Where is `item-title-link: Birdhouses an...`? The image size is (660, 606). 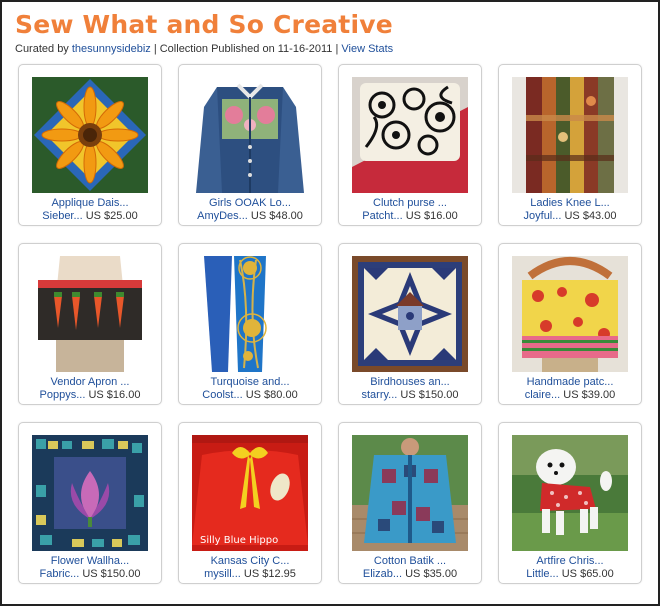 item-title-link: Birdhouses an... is located at coordinates (410, 382).